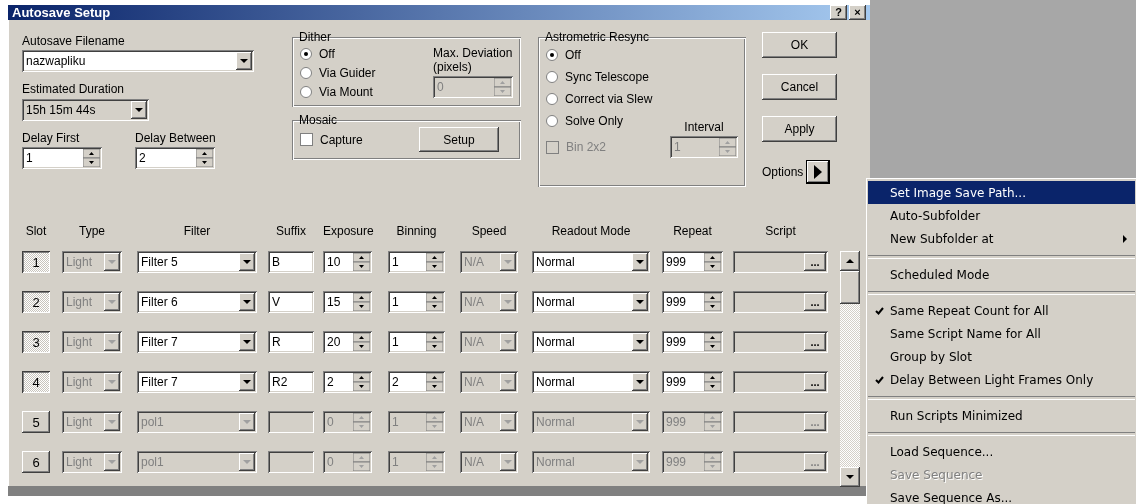 Image resolution: width=1136 pixels, height=504 pixels. What do you see at coordinates (799, 45) in the screenshot?
I see `dialog-button: OK` at bounding box center [799, 45].